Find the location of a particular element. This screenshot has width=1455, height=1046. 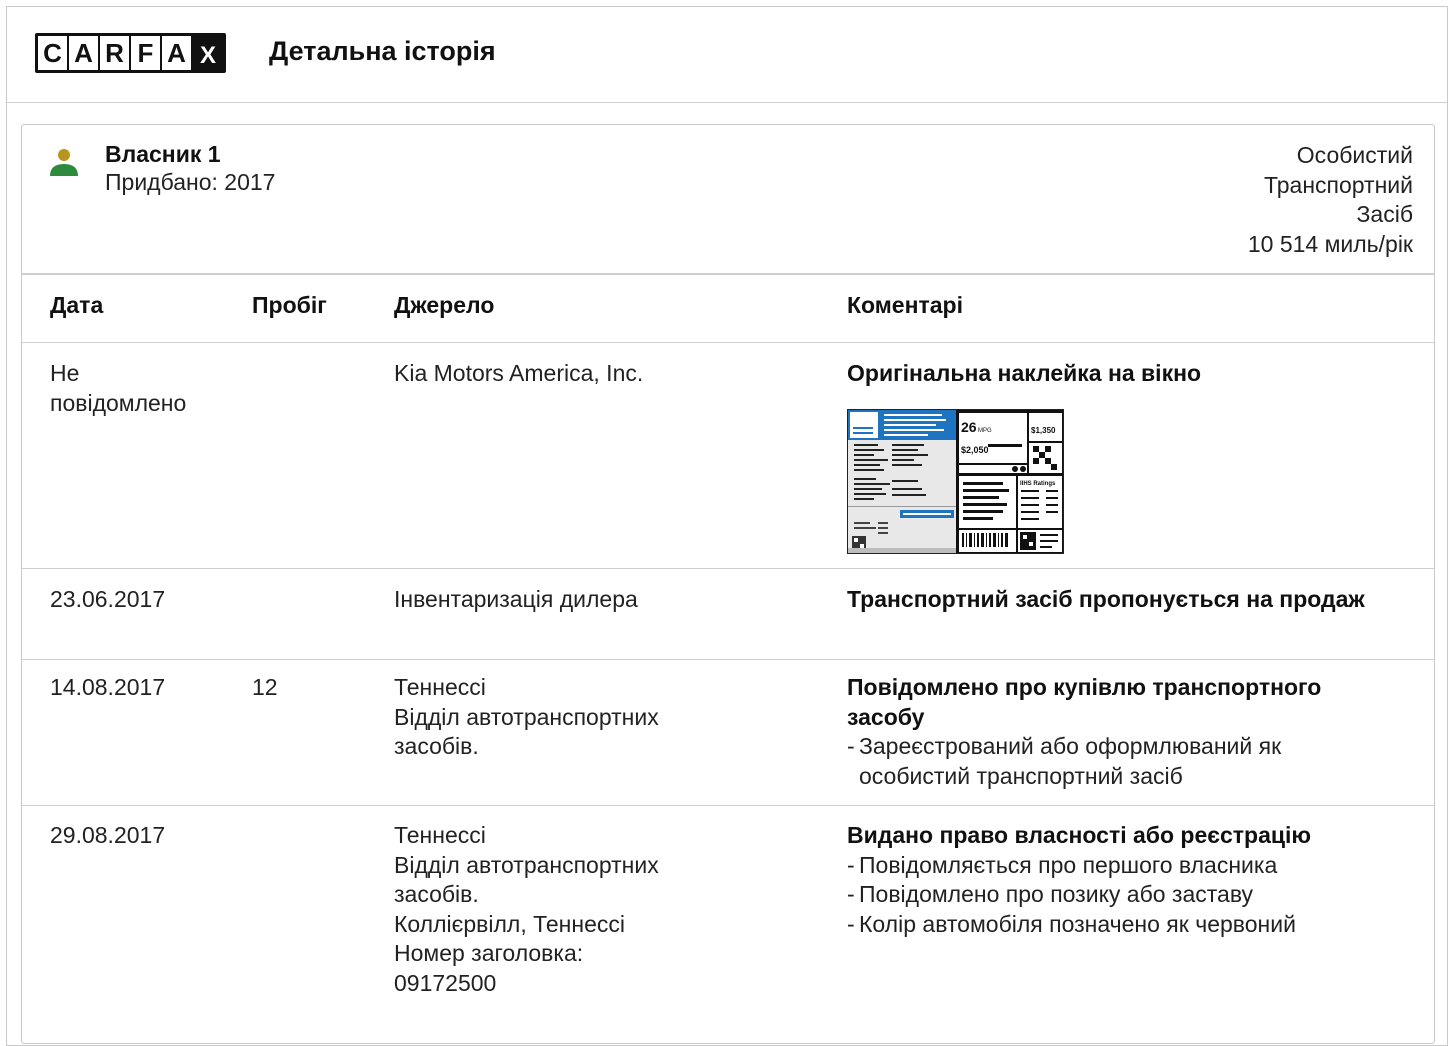

column-header-comments: Коментарі is located at coordinates (905, 305).